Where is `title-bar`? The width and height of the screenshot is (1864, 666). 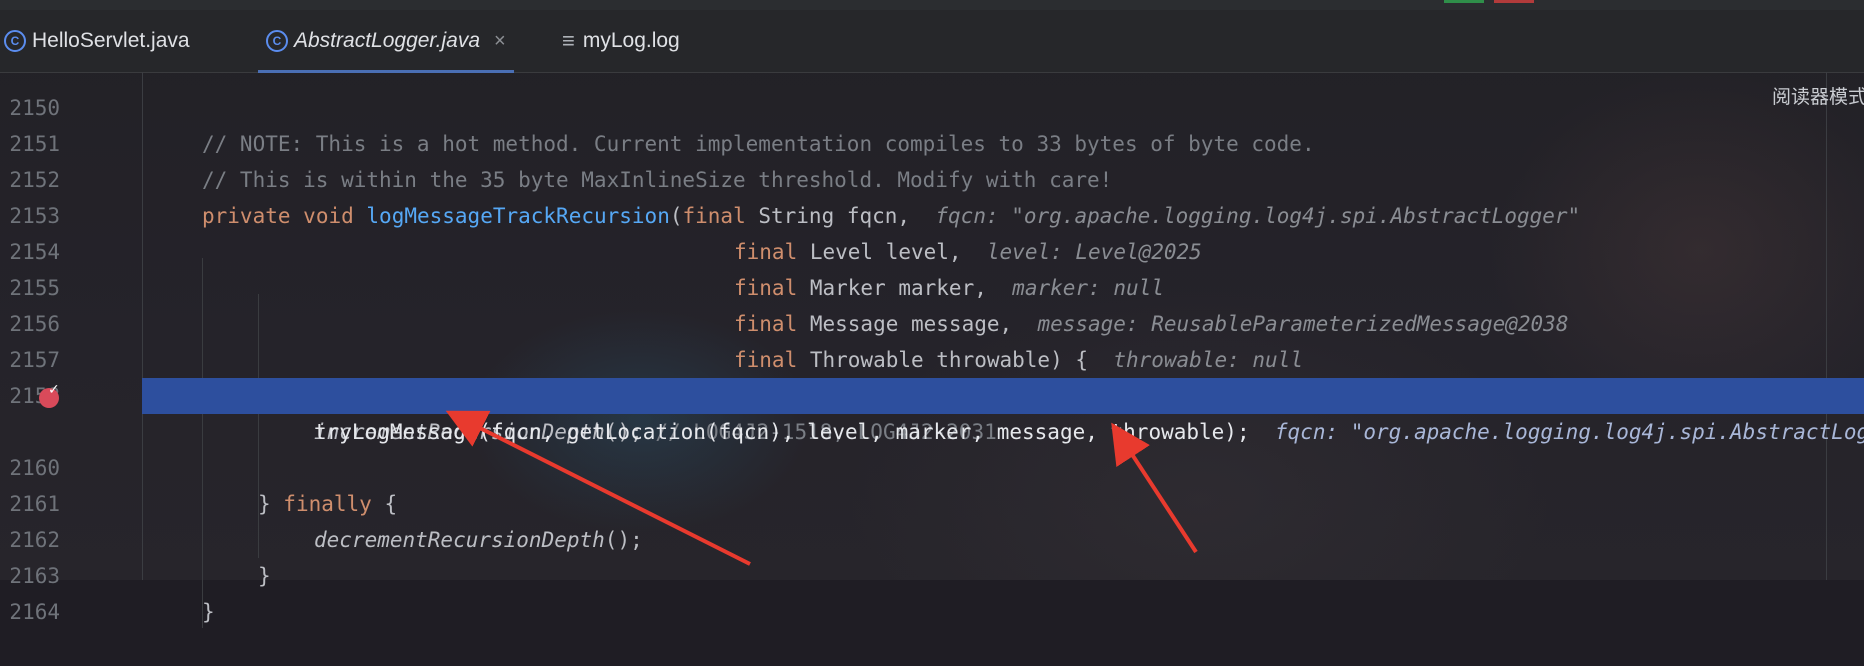
title-bar is located at coordinates (932, 5).